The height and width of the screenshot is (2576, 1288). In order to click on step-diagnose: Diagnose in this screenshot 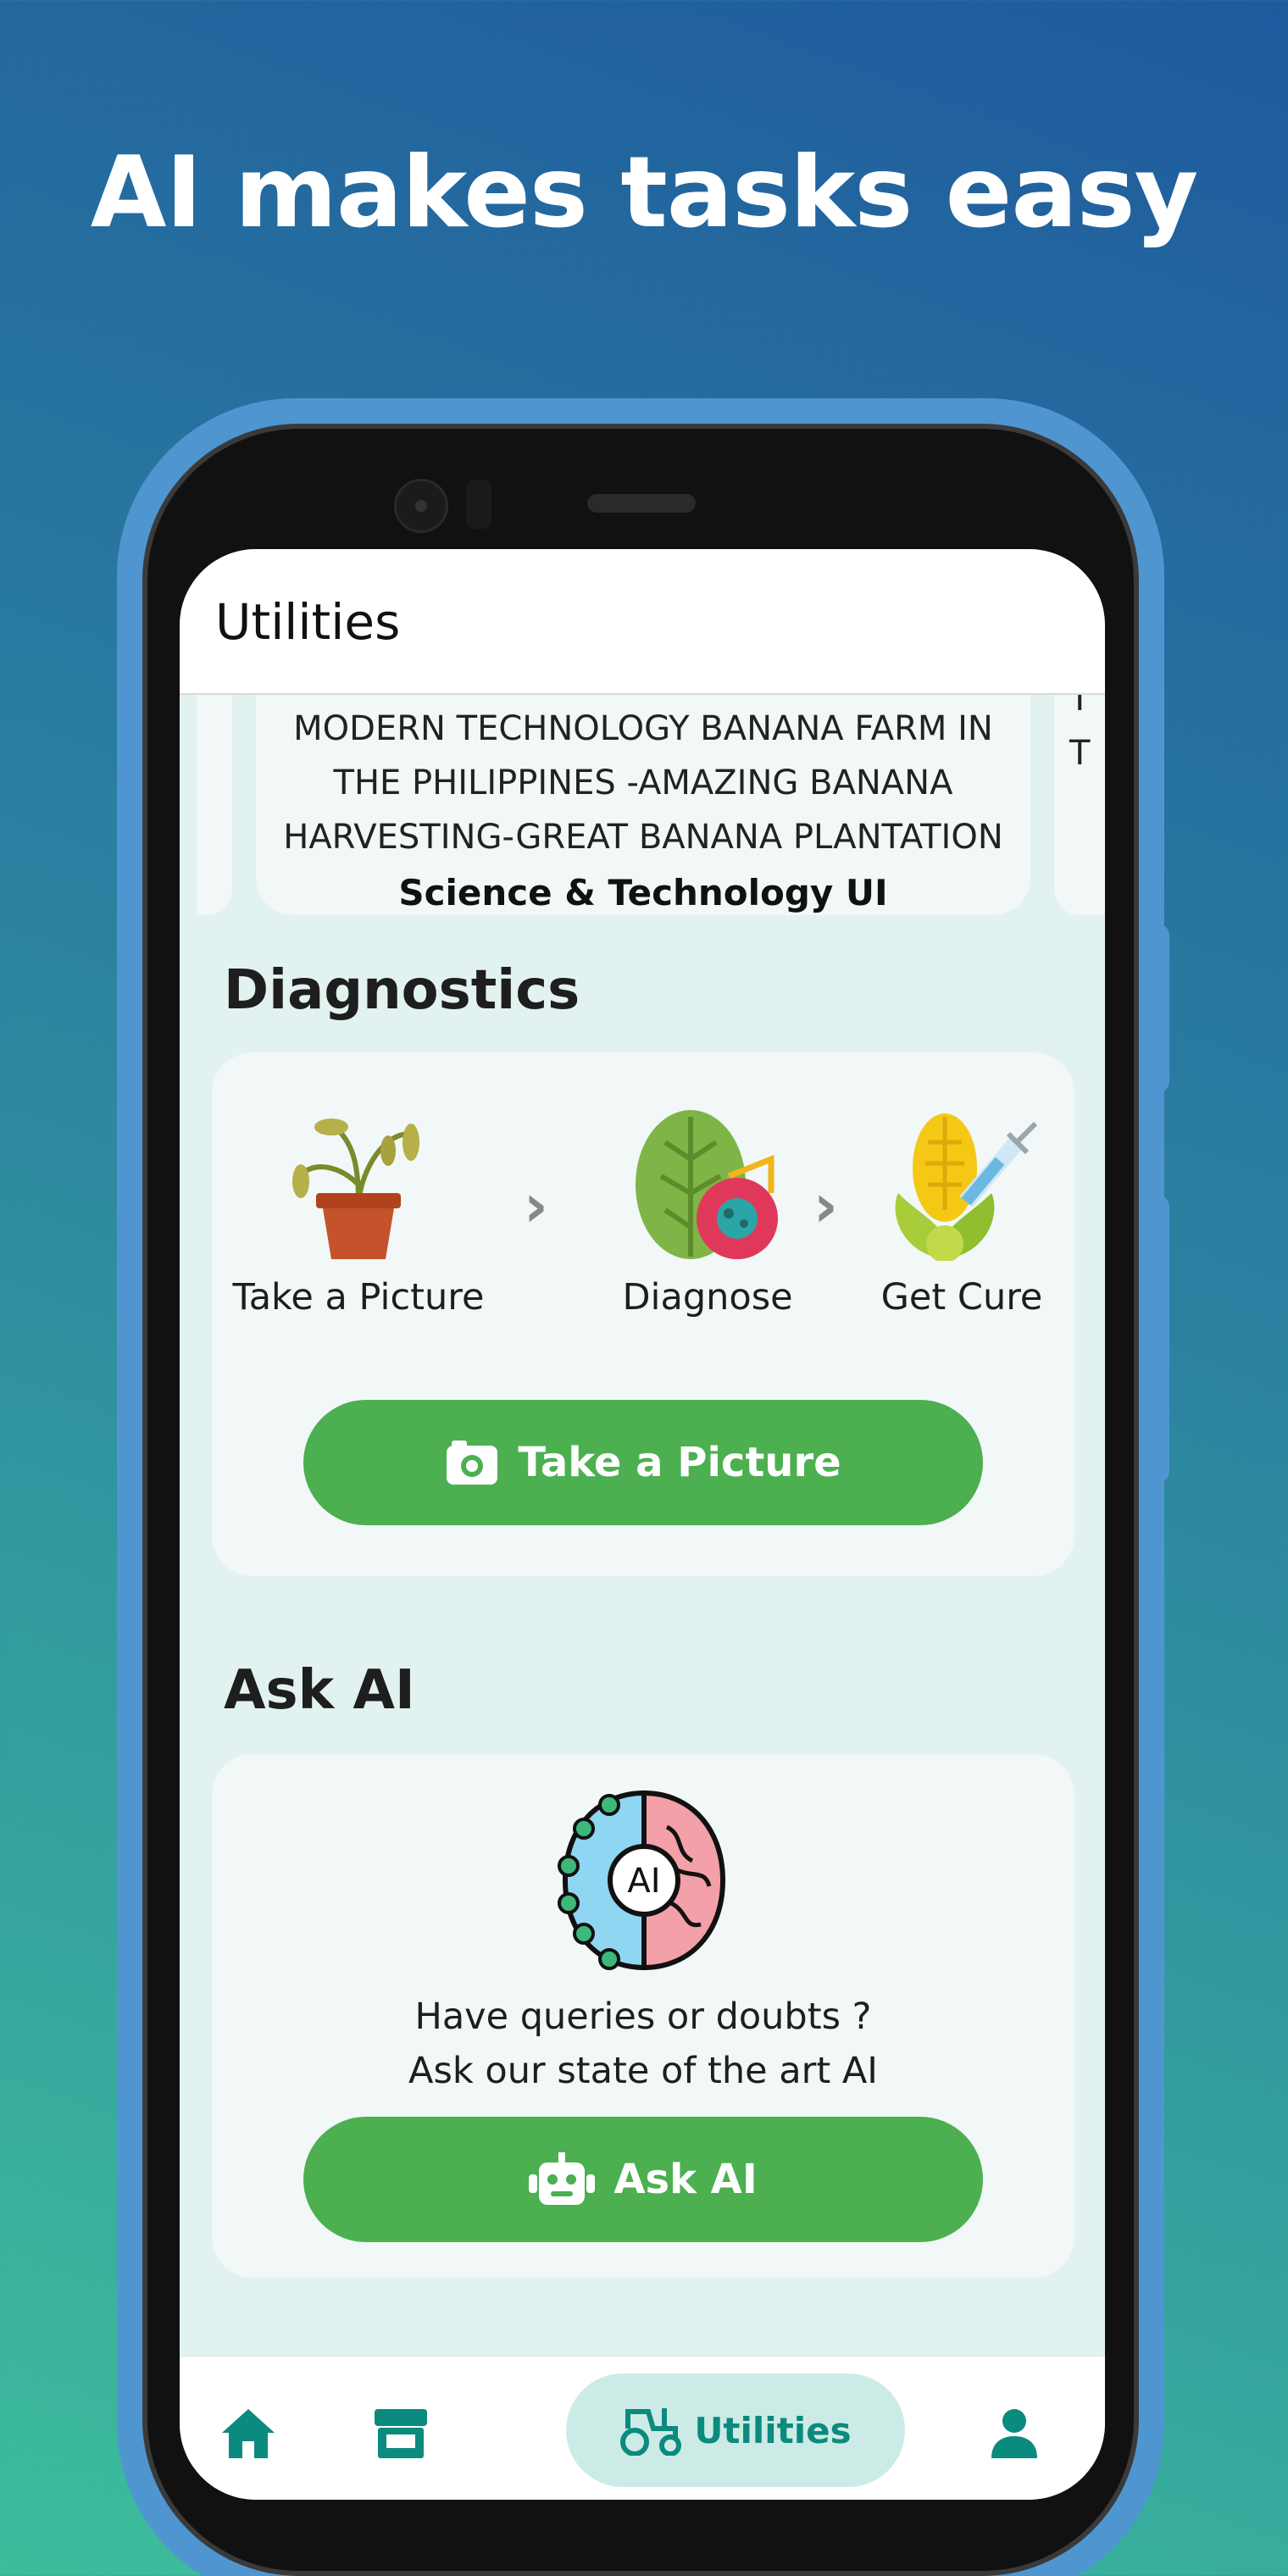, I will do `click(707, 1213)`.